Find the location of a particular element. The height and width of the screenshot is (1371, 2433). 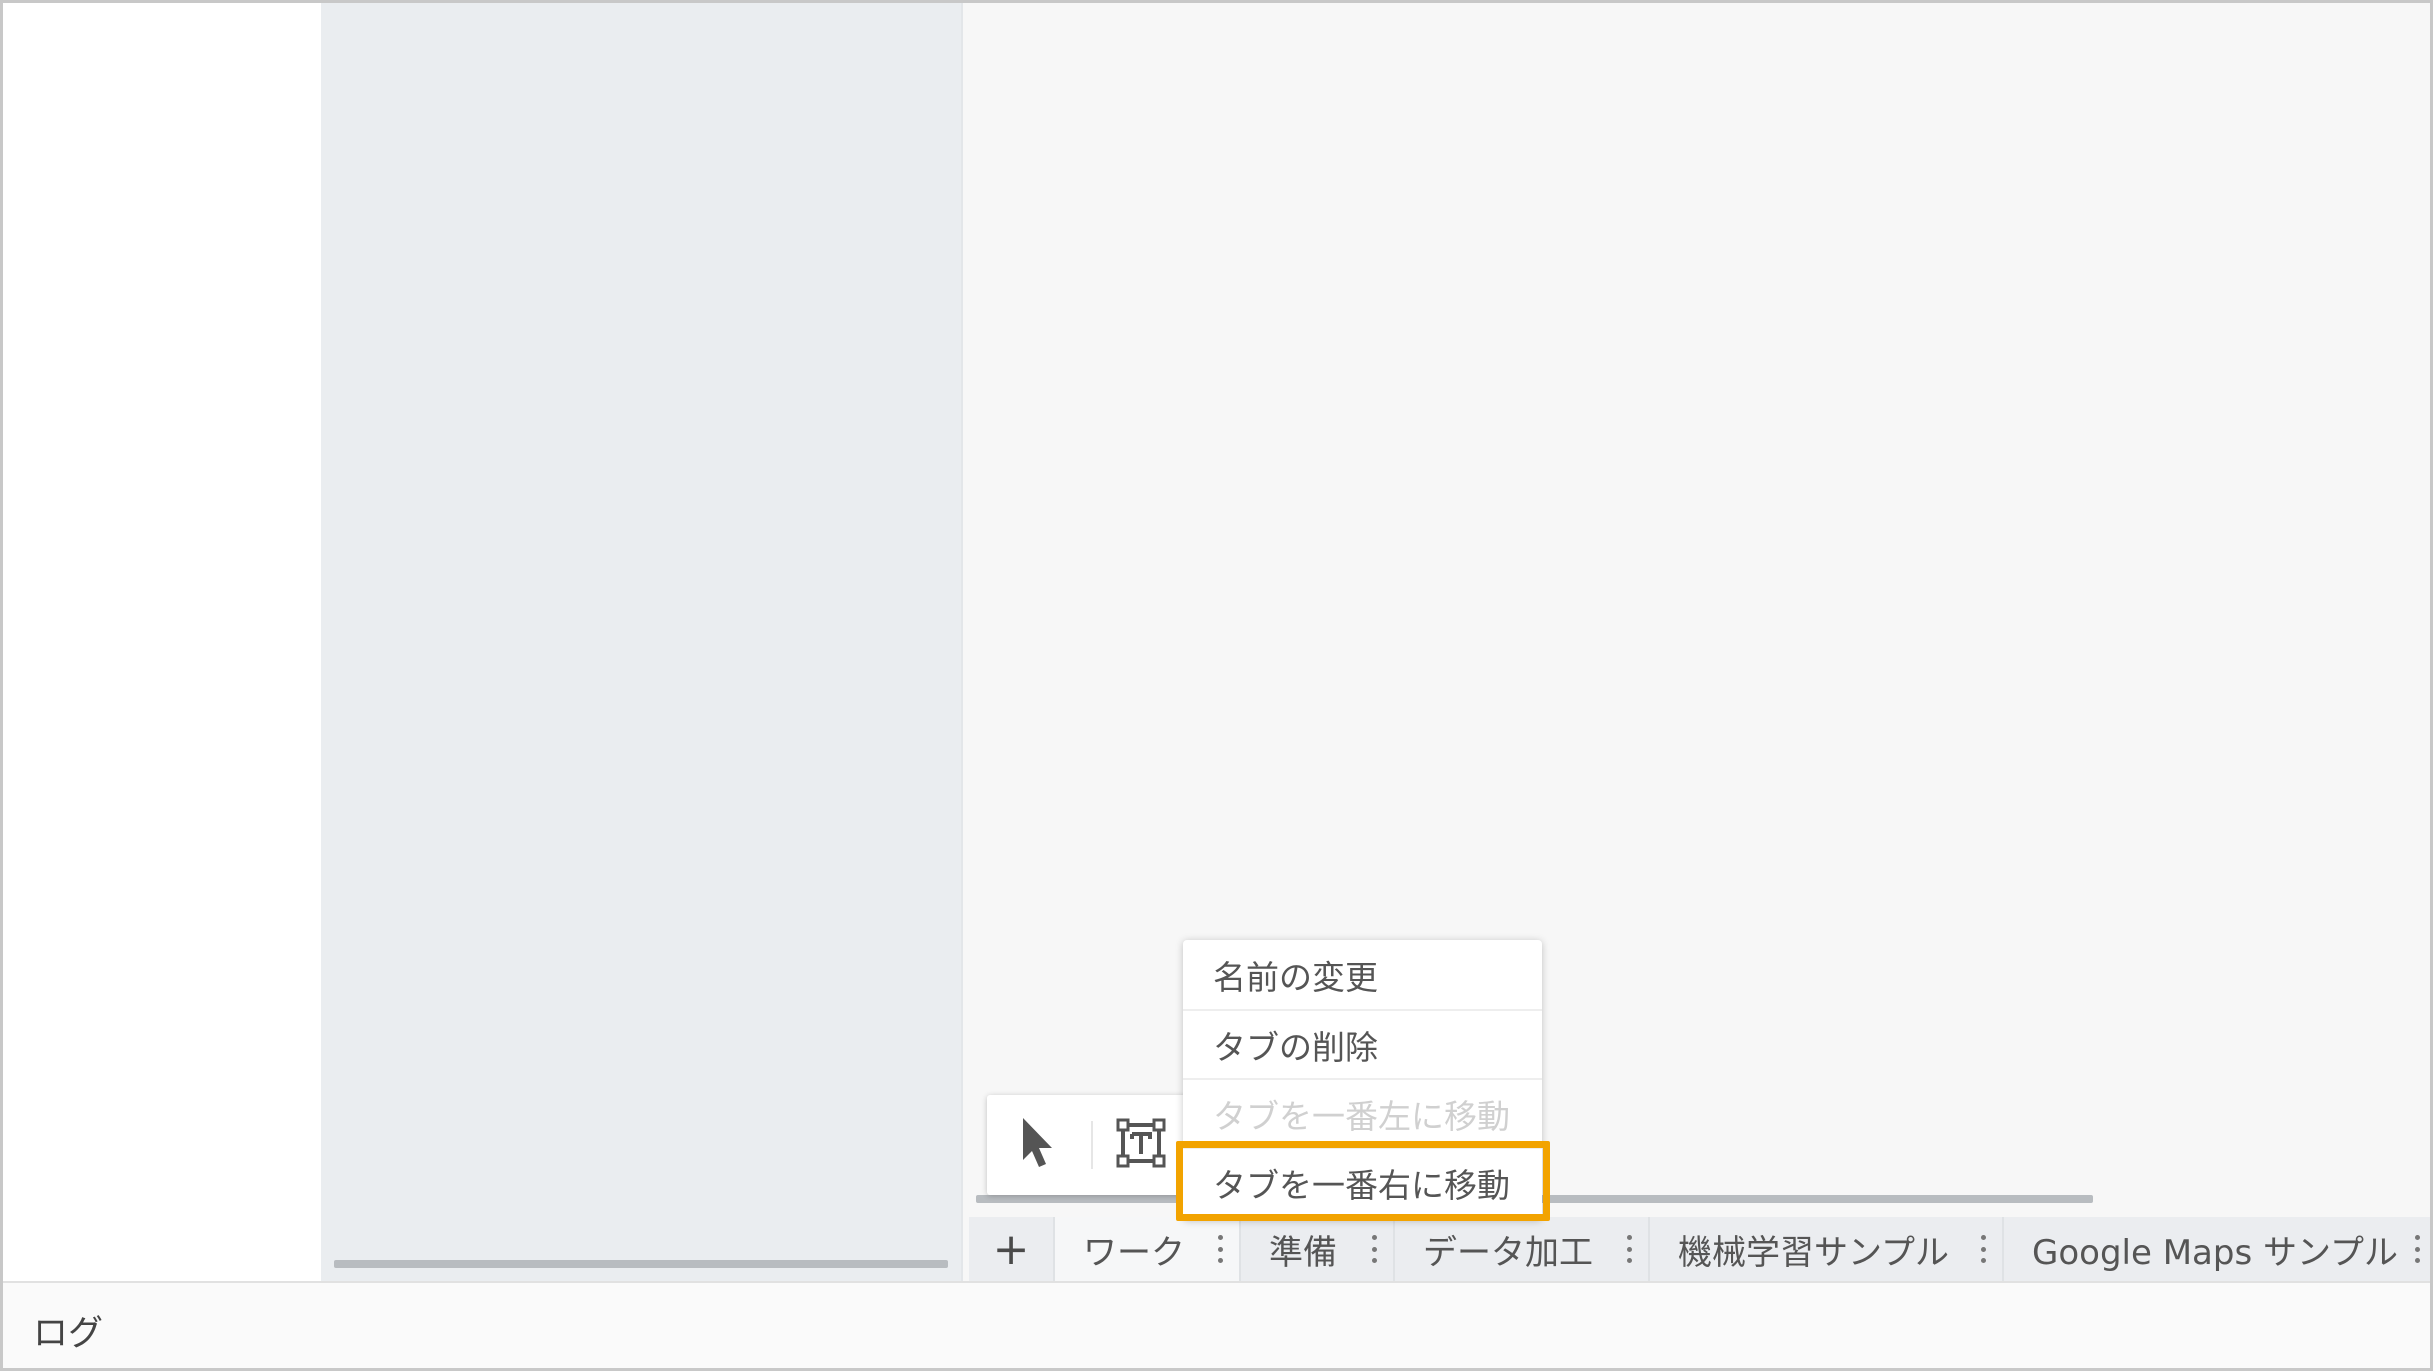

pointer-arrow-icon is located at coordinates (1037, 1145).